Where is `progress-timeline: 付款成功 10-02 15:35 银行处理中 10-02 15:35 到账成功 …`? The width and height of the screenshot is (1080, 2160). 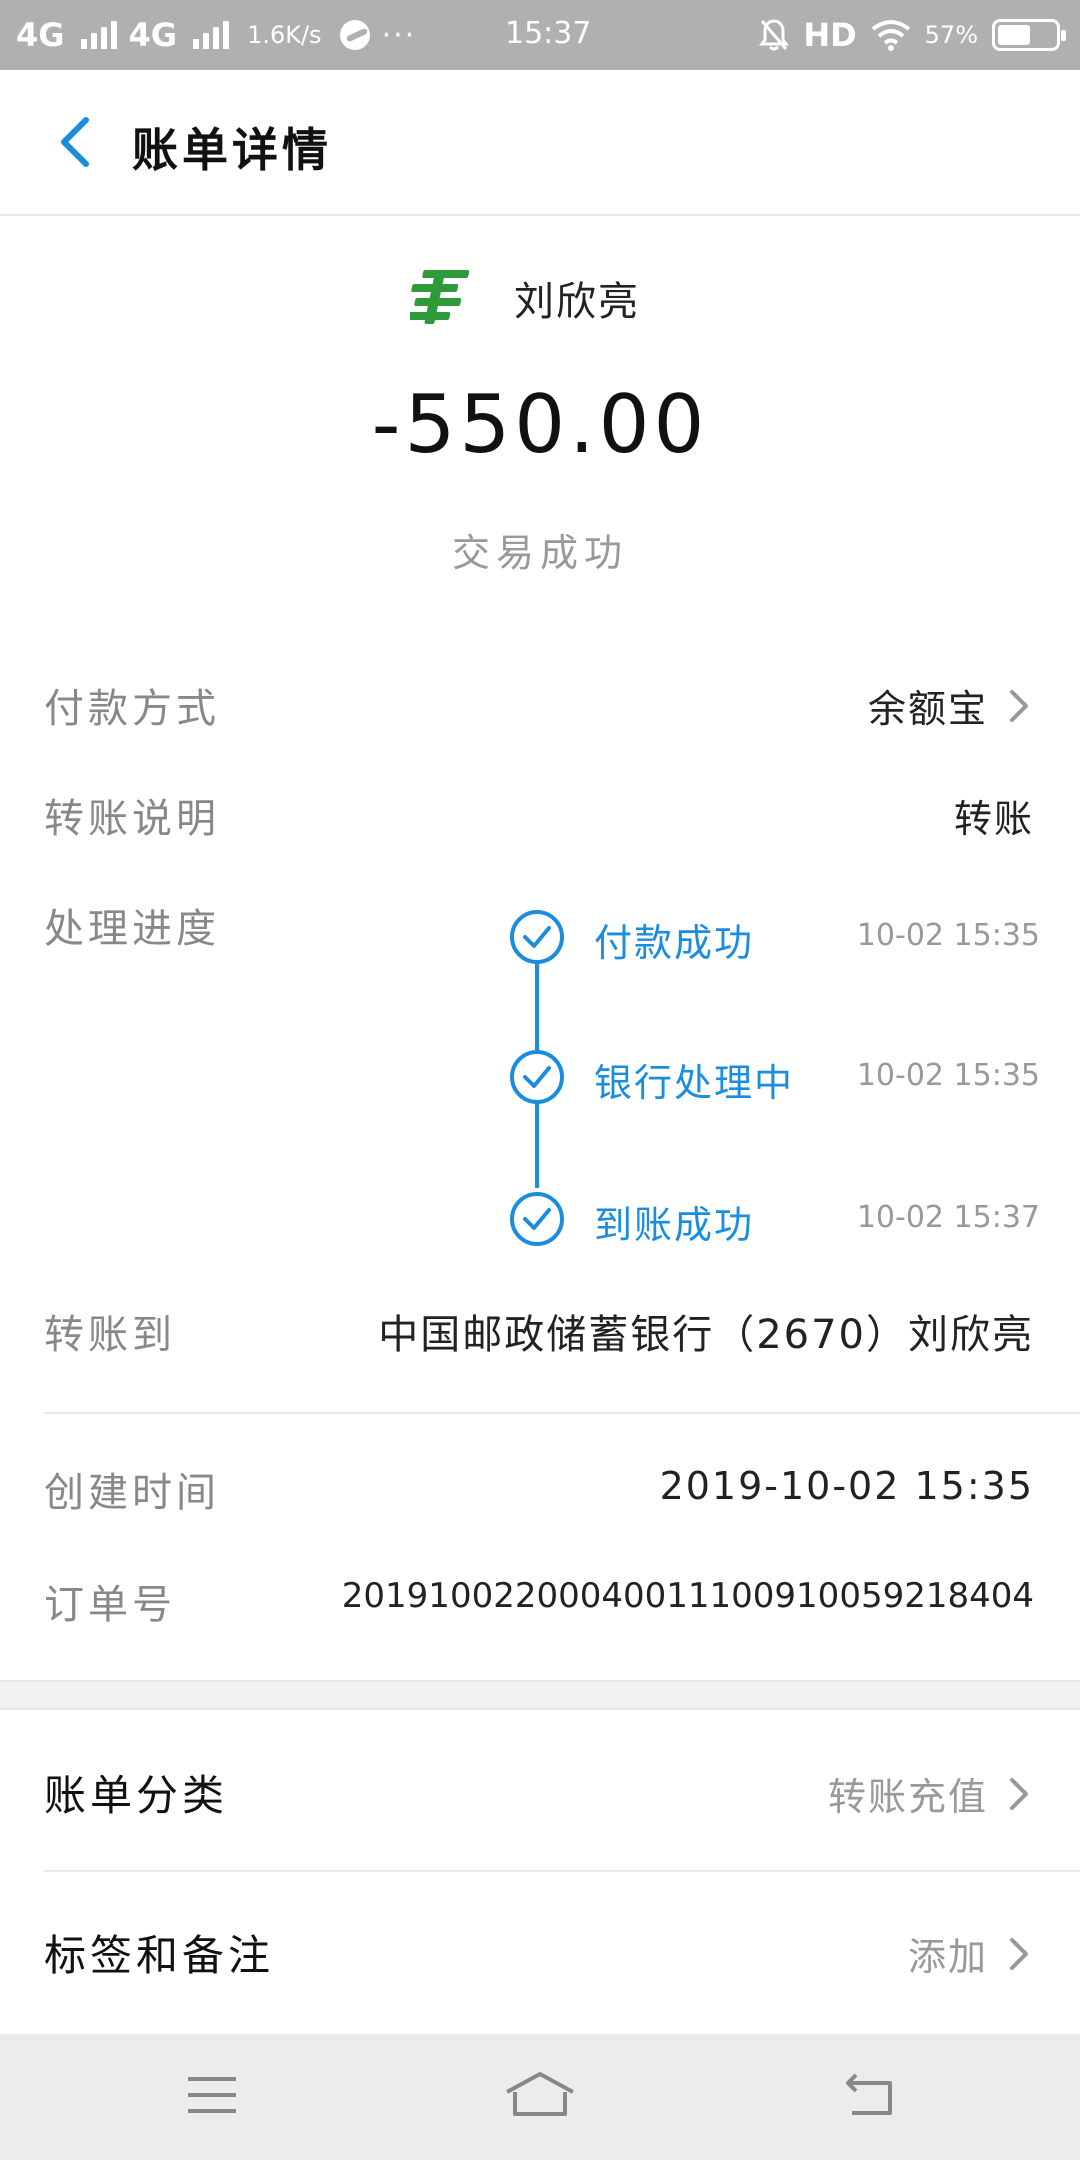 progress-timeline: 付款成功 10-02 15:35 银行处理中 10-02 15:35 到账成功 … is located at coordinates (770, 1075).